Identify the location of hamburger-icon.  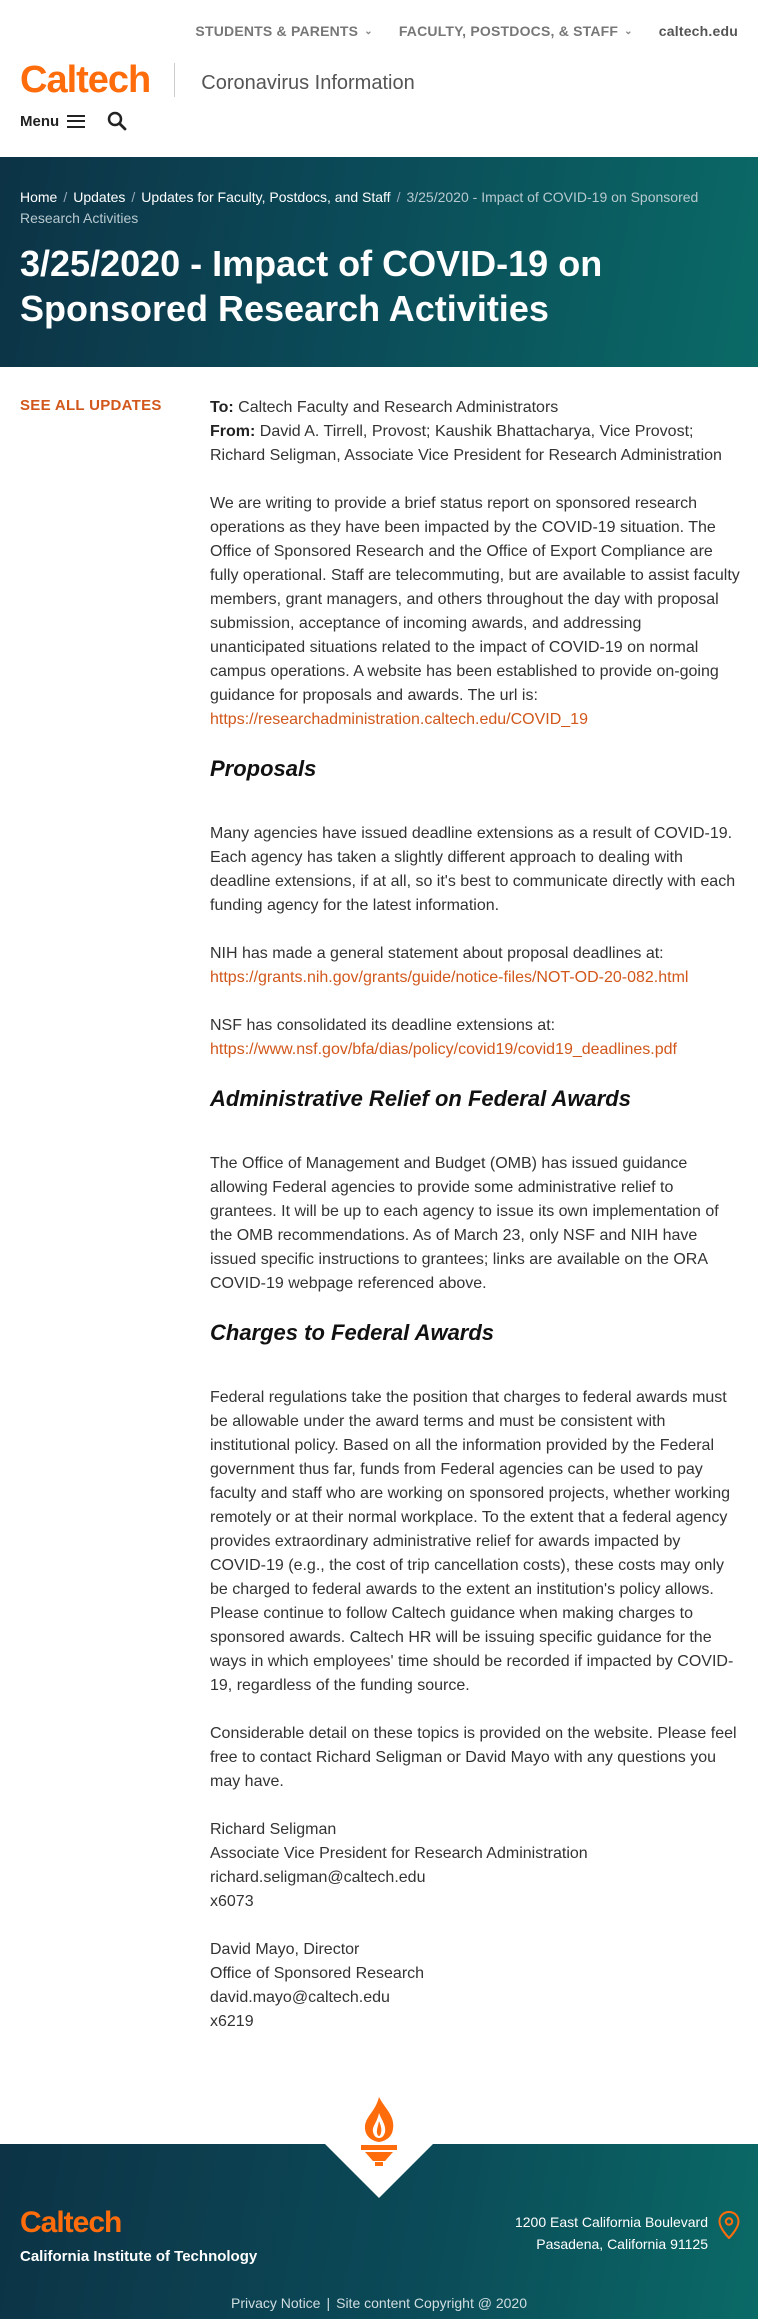
(76, 121).